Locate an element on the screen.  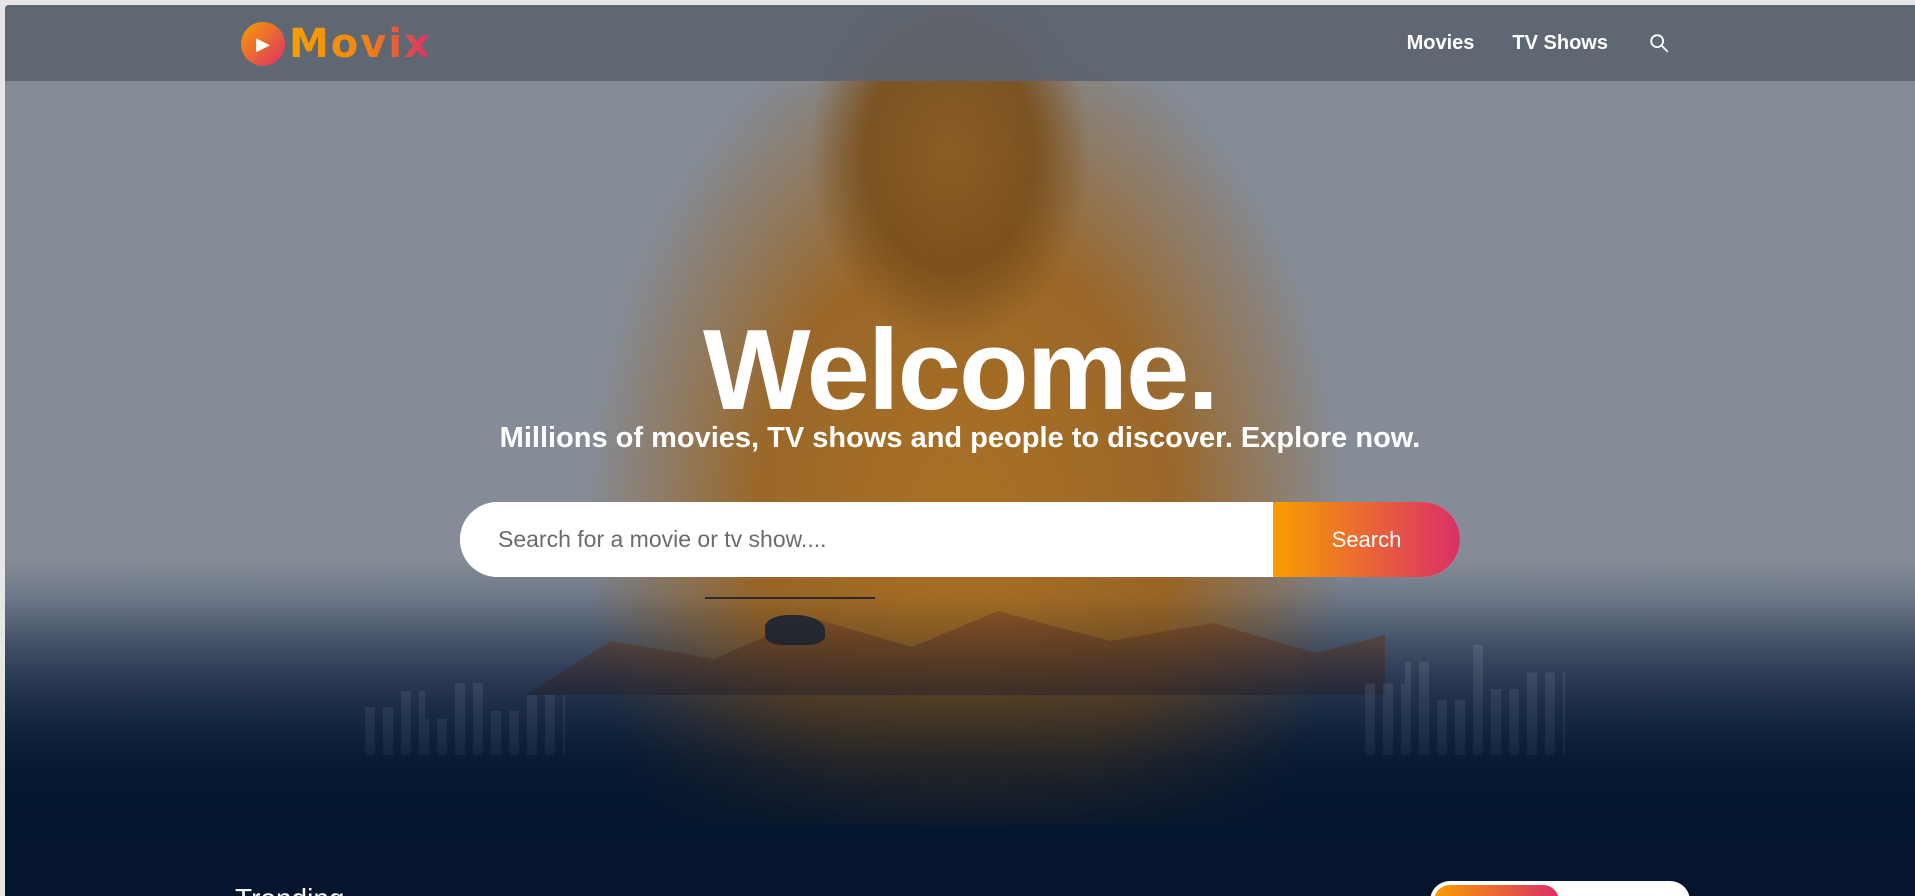
logo: ▶ Movix is located at coordinates (336, 44).